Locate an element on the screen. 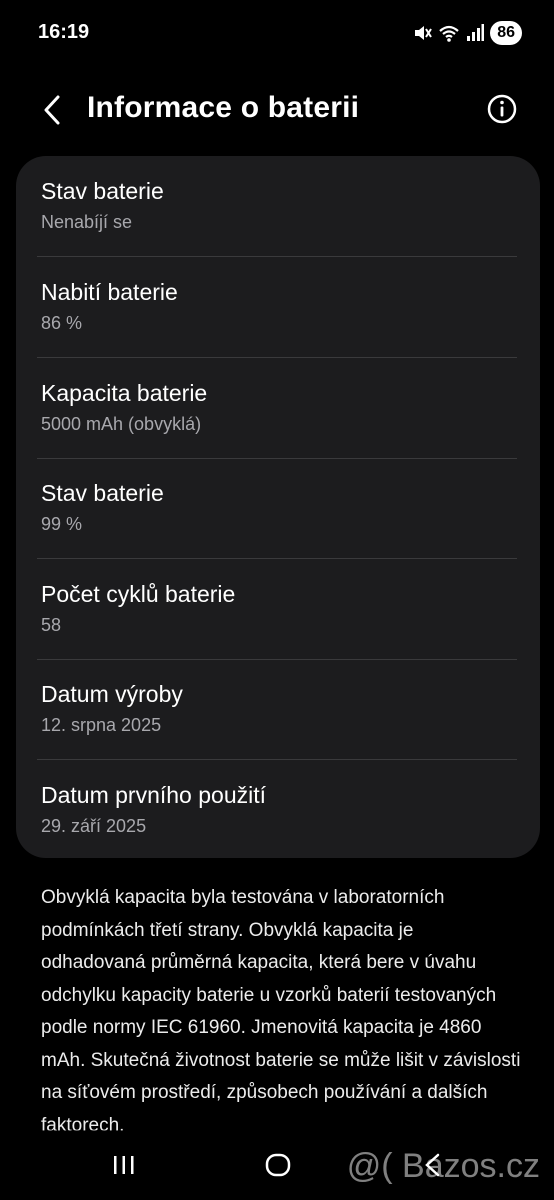 This screenshot has height=1200, width=554. signal-icon is located at coordinates (476, 32).